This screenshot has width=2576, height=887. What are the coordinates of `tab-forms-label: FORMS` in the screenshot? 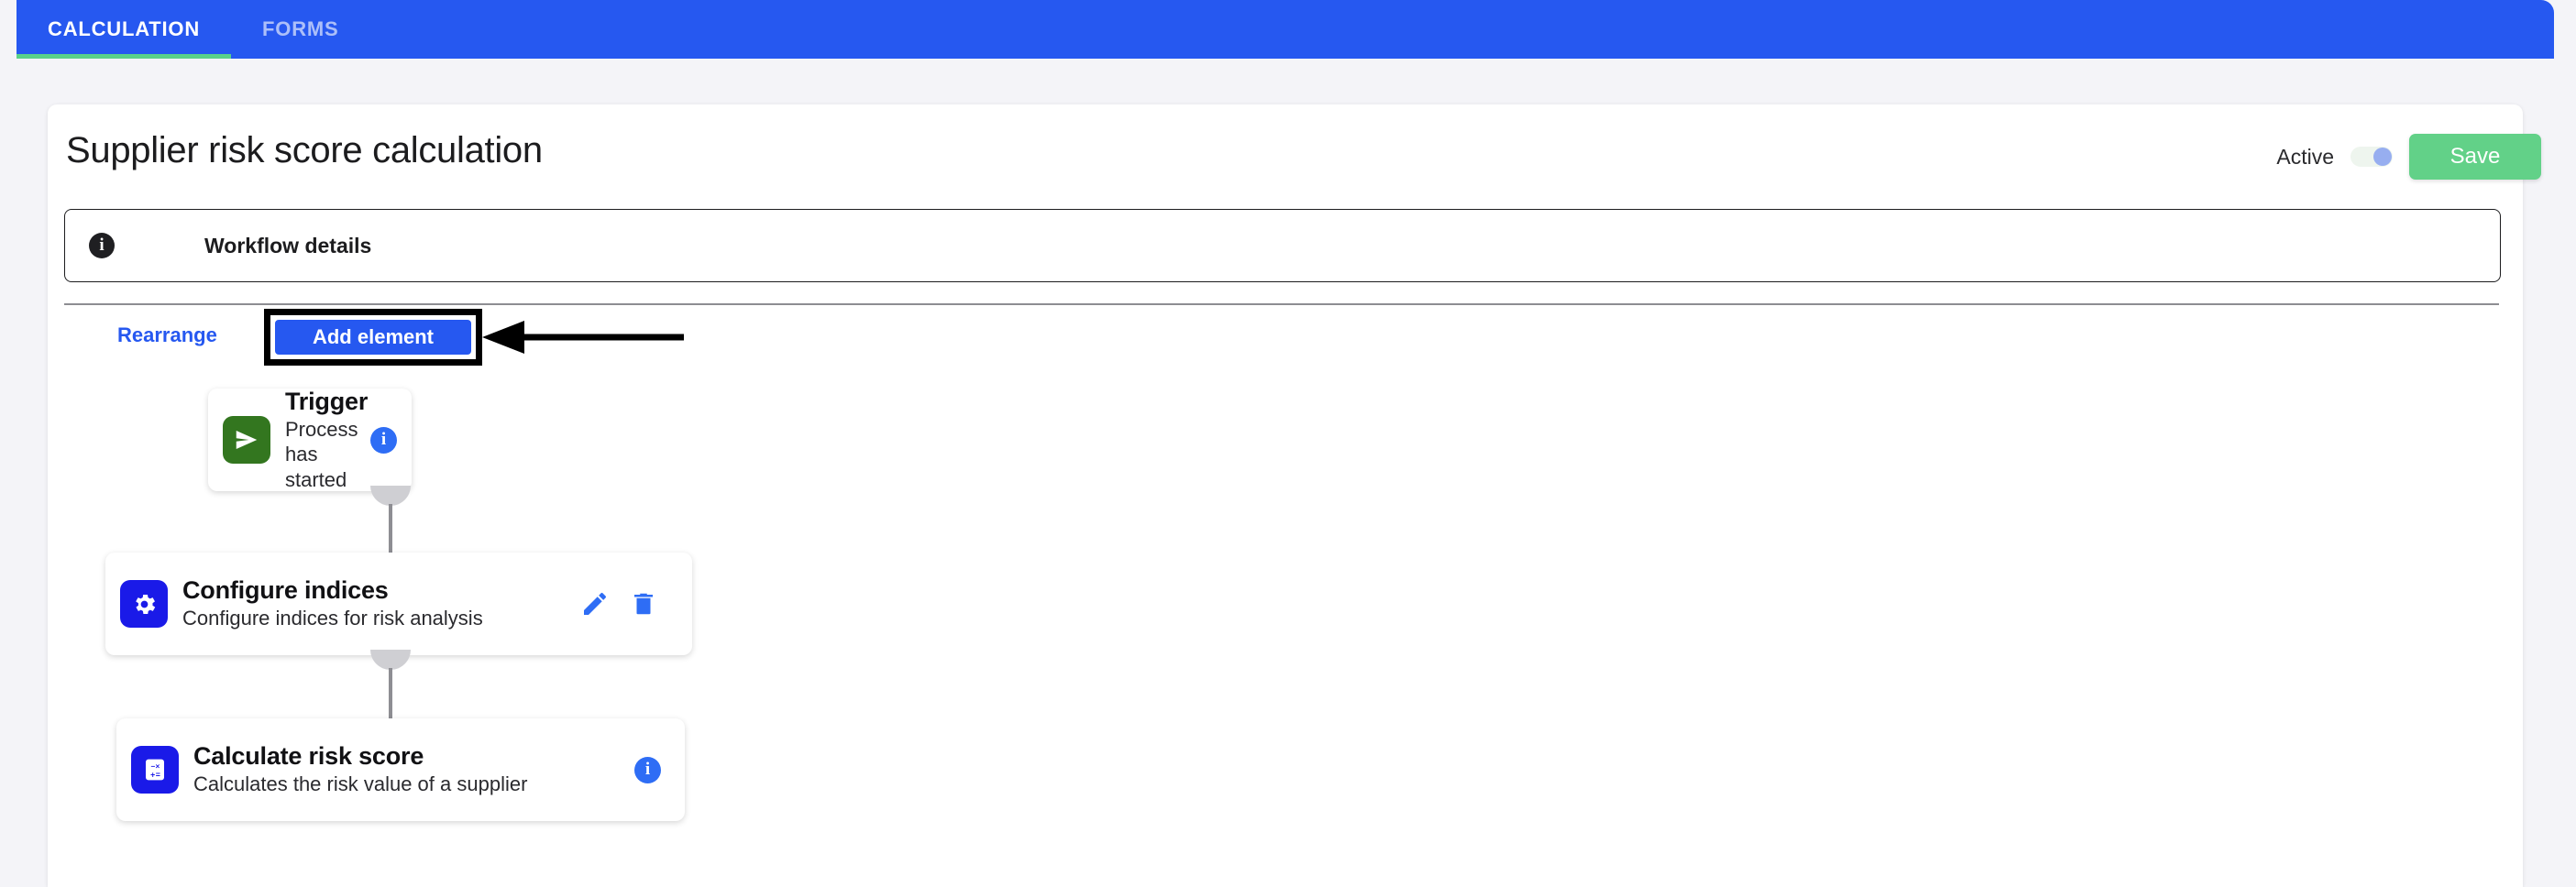 It's located at (300, 28).